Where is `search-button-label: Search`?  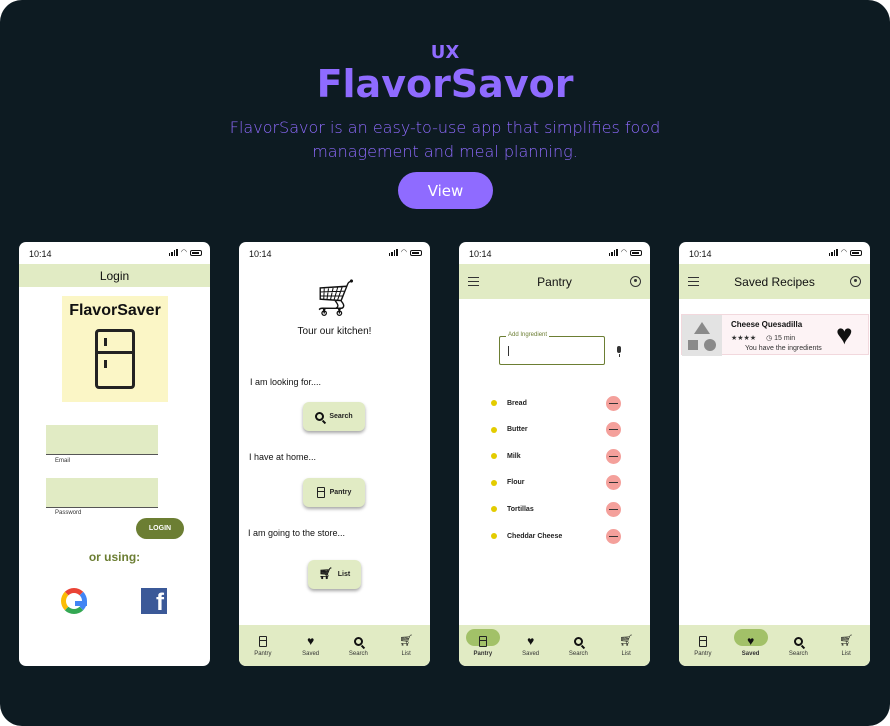
search-button-label: Search is located at coordinates (341, 416).